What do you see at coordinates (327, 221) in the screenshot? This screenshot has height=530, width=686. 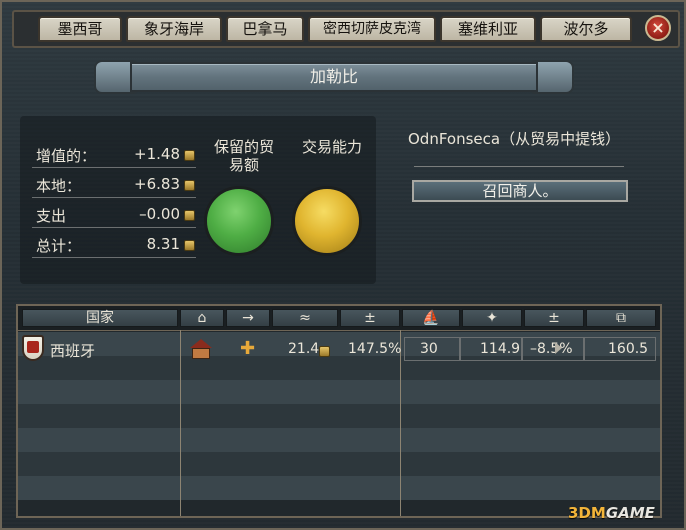 I see `trade-power-indicator` at bounding box center [327, 221].